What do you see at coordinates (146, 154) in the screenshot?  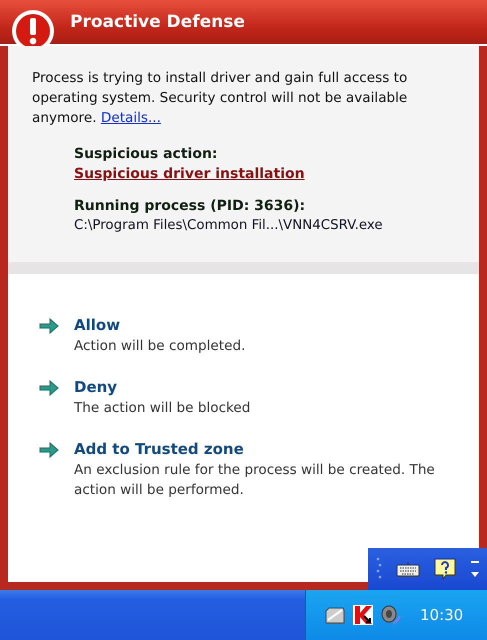 I see `detail-label: Suspicious action:` at bounding box center [146, 154].